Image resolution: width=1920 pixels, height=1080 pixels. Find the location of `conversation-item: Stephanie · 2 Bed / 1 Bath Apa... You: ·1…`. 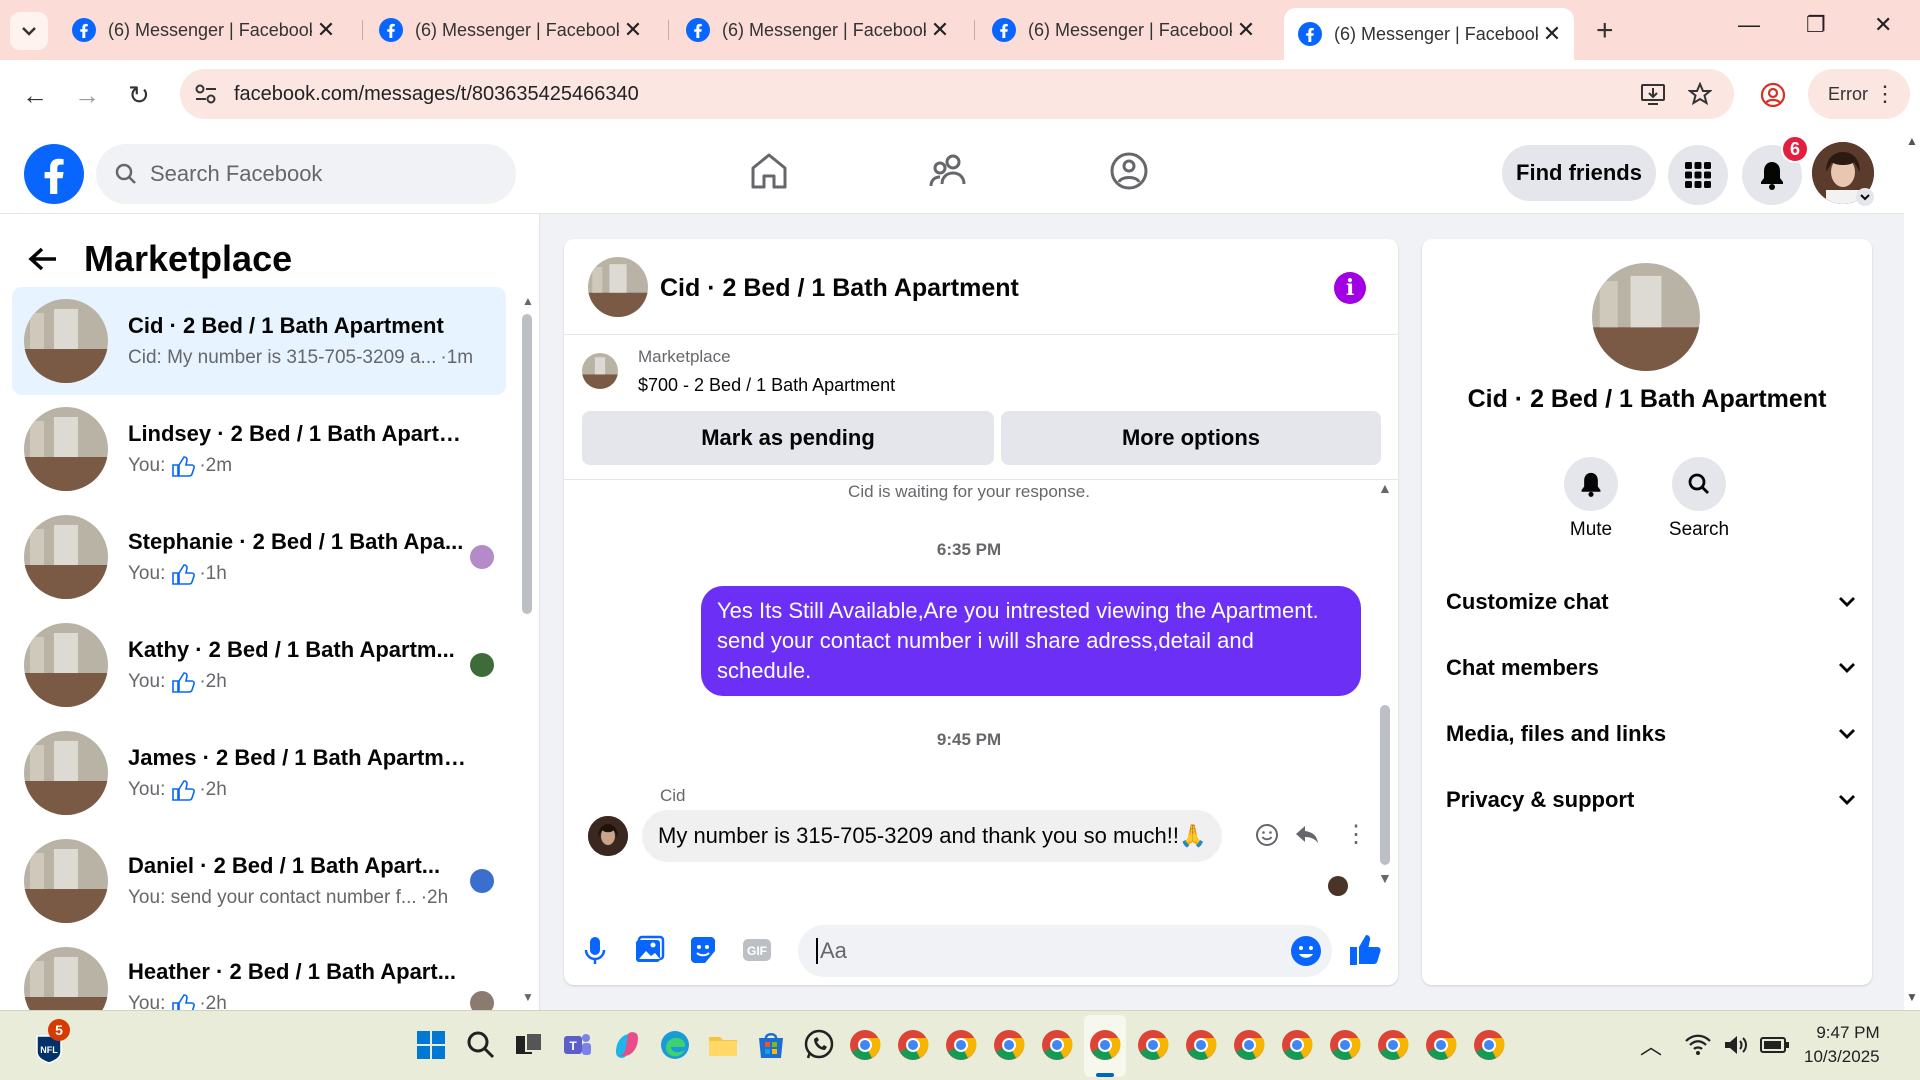

conversation-item: Stephanie · 2 Bed / 1 Bath Apa... You: ·1… is located at coordinates (259, 557).